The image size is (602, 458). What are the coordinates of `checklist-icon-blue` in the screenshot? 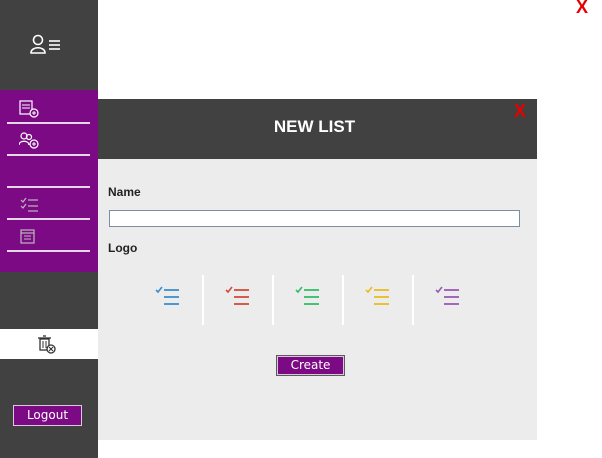 It's located at (167, 295).